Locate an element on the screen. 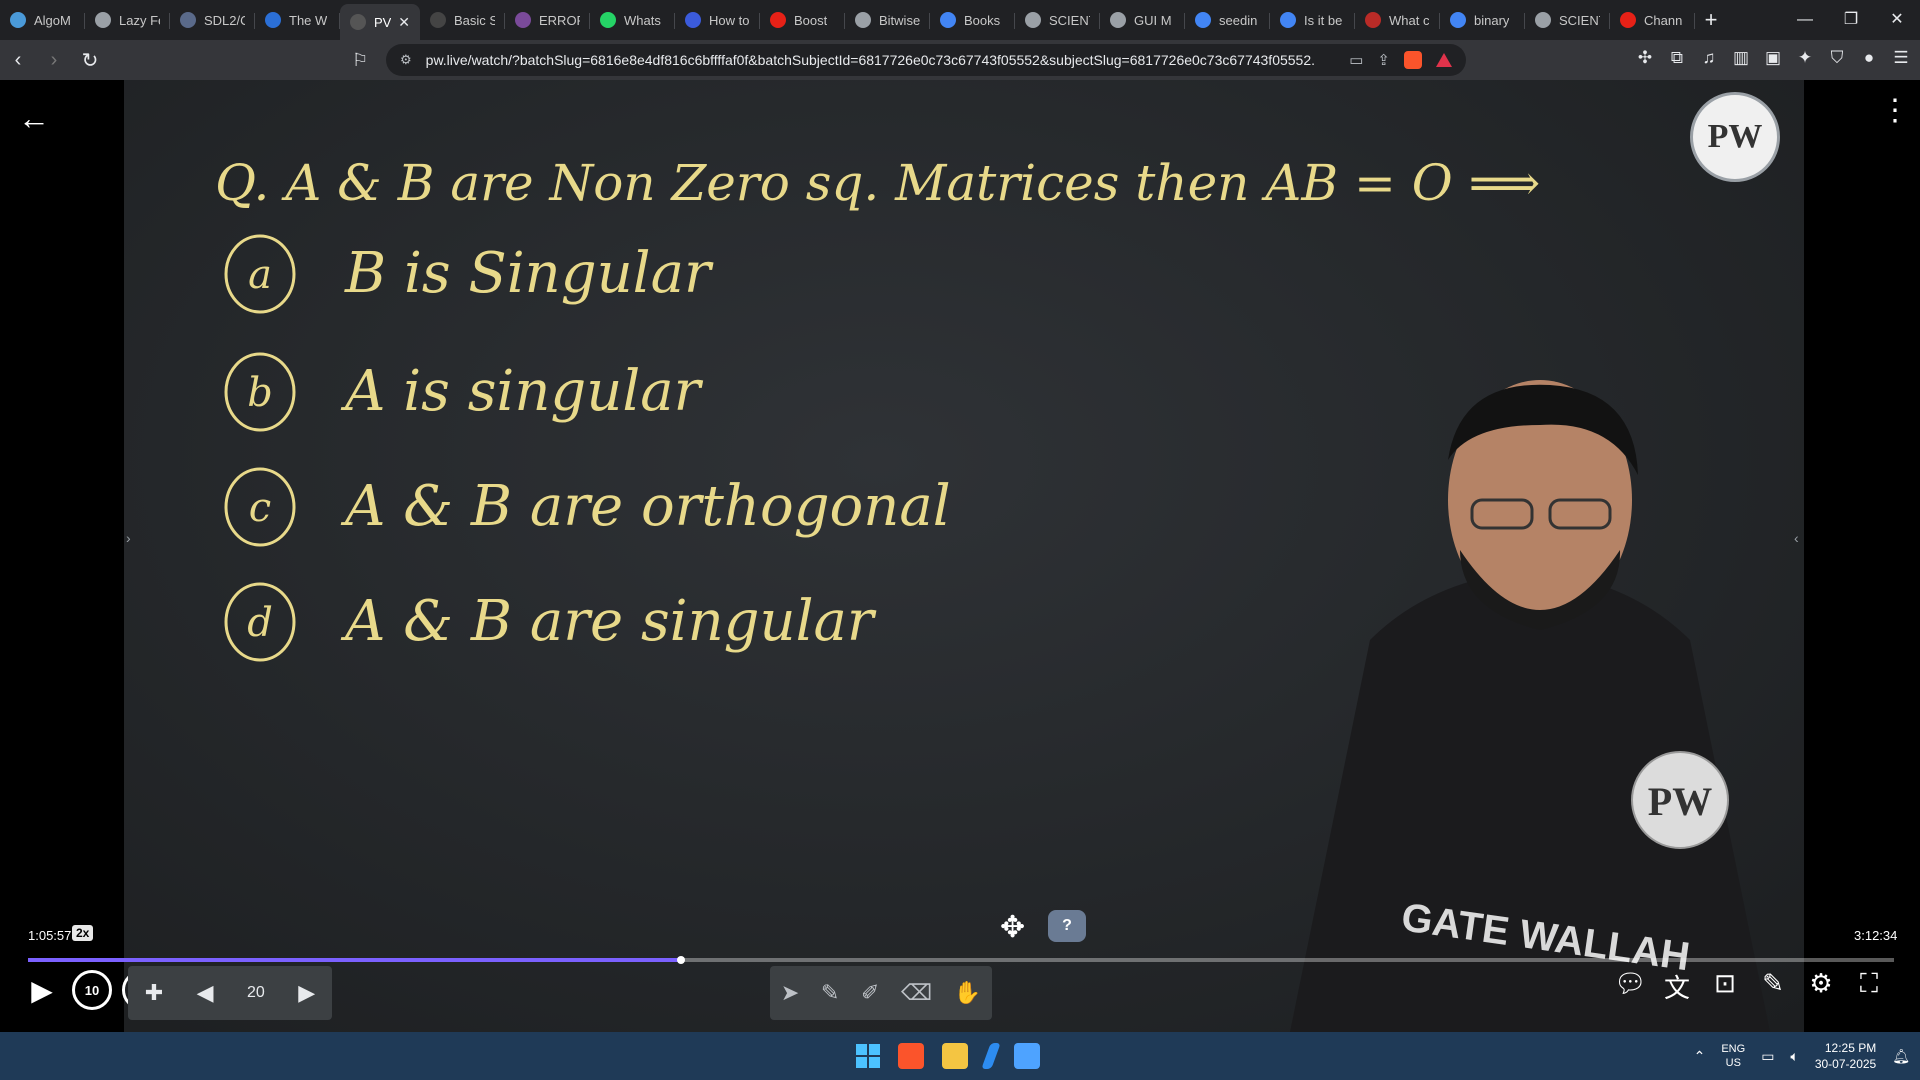  left-panel-chevron-icon: › is located at coordinates (128, 538).